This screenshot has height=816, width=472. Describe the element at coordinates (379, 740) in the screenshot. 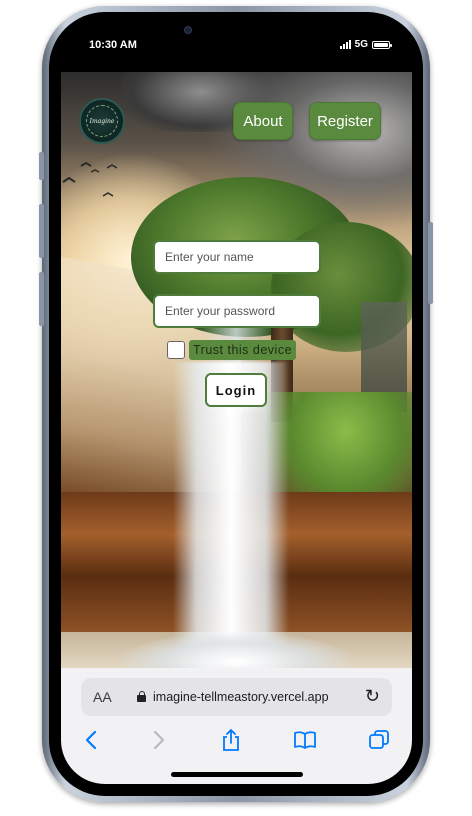

I see `tabs-icon` at that location.